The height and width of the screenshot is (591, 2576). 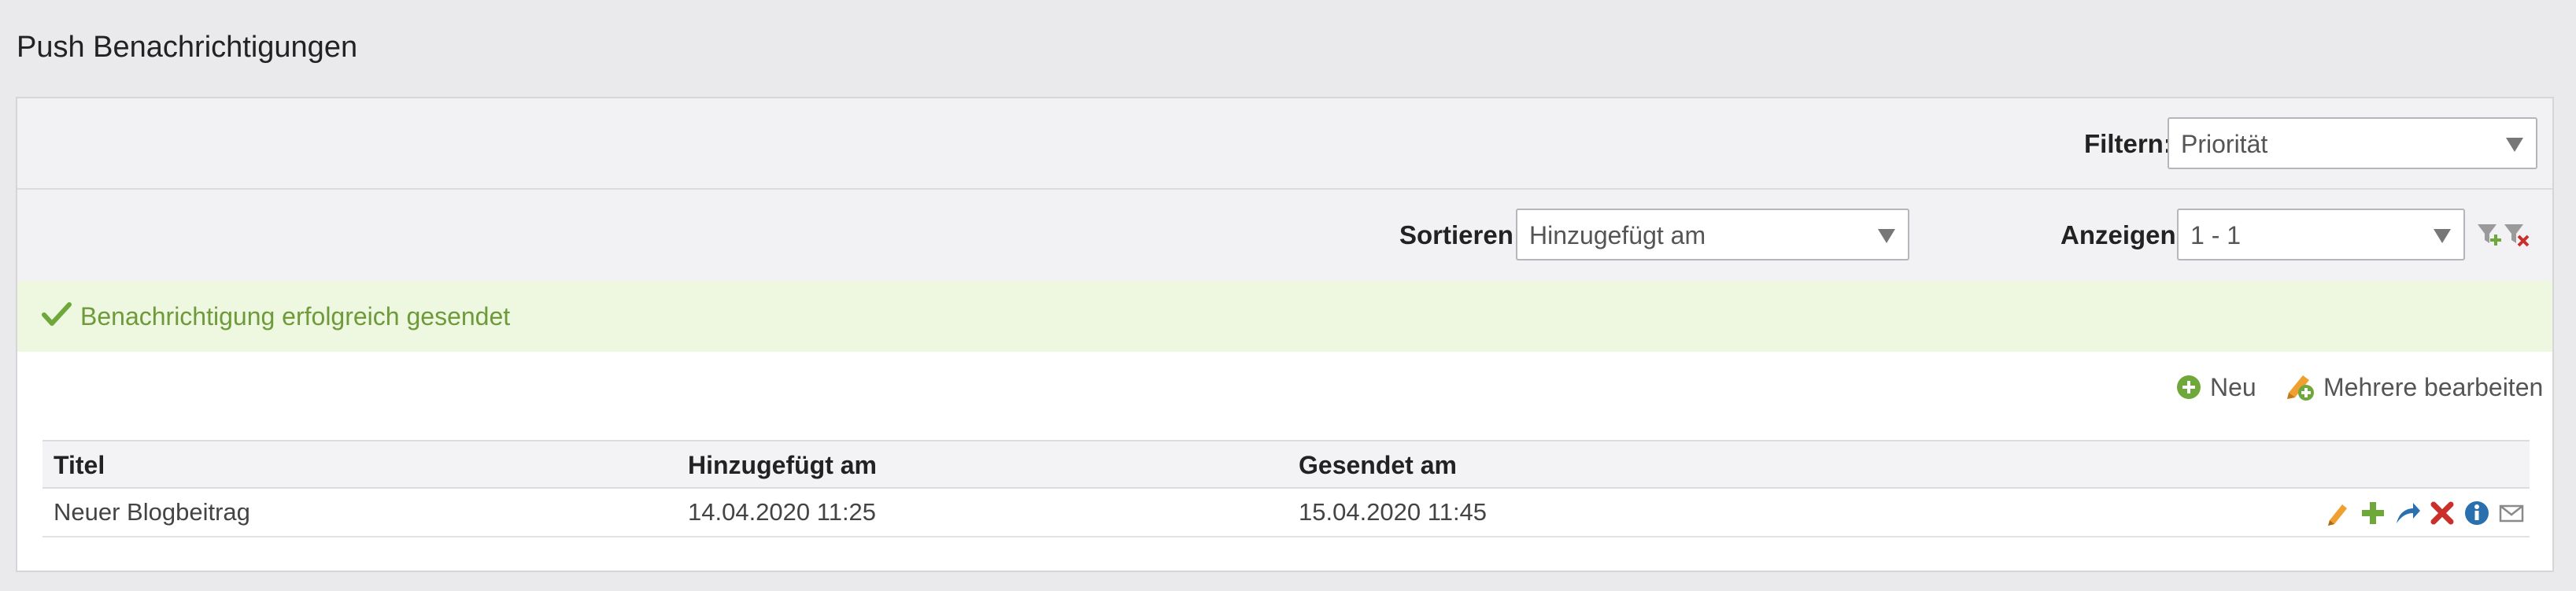 I want to click on sort-label: Sortieren:, so click(x=1460, y=234).